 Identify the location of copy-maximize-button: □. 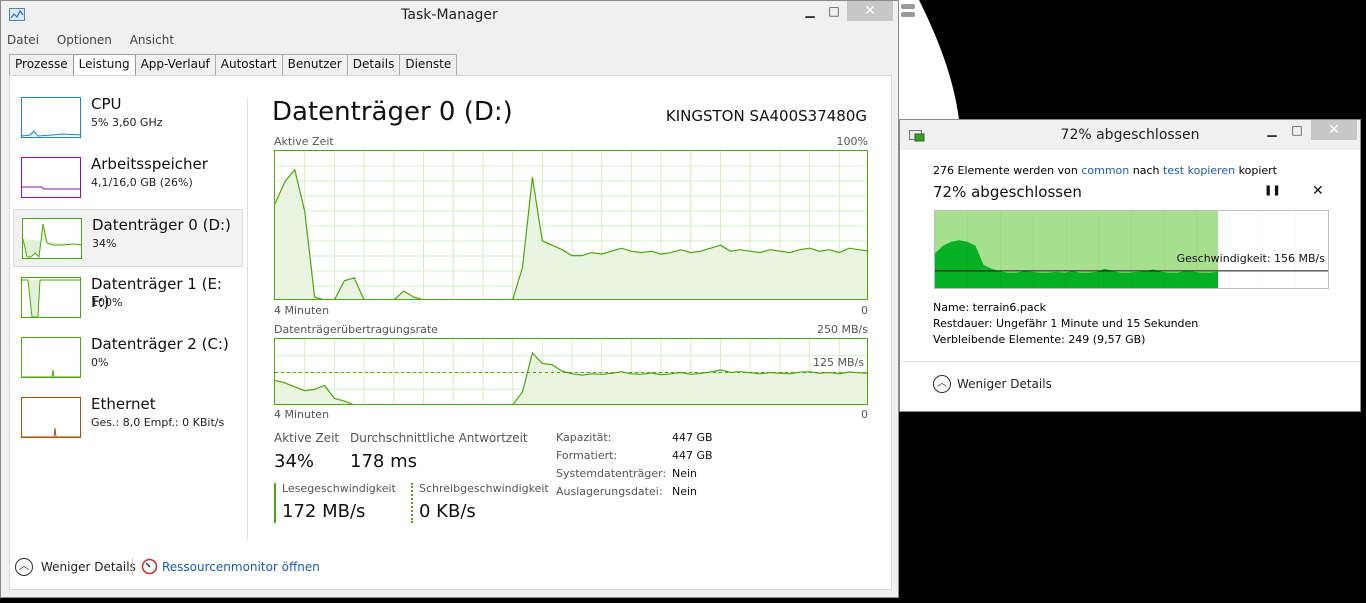
(1297, 130).